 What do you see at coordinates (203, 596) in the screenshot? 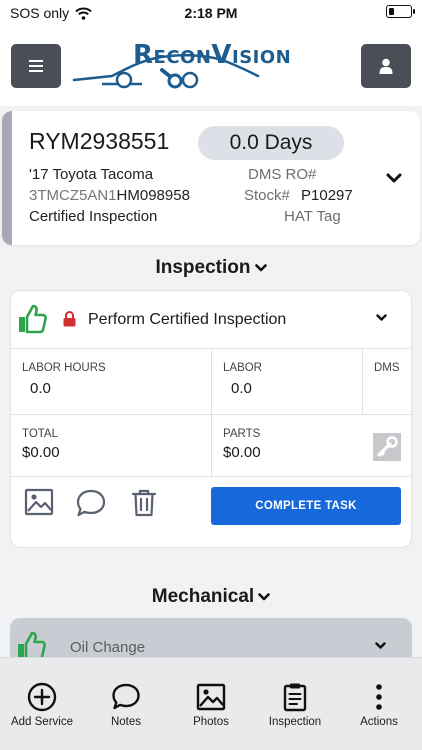
I see `section-mechanical-title: Mechanical` at bounding box center [203, 596].